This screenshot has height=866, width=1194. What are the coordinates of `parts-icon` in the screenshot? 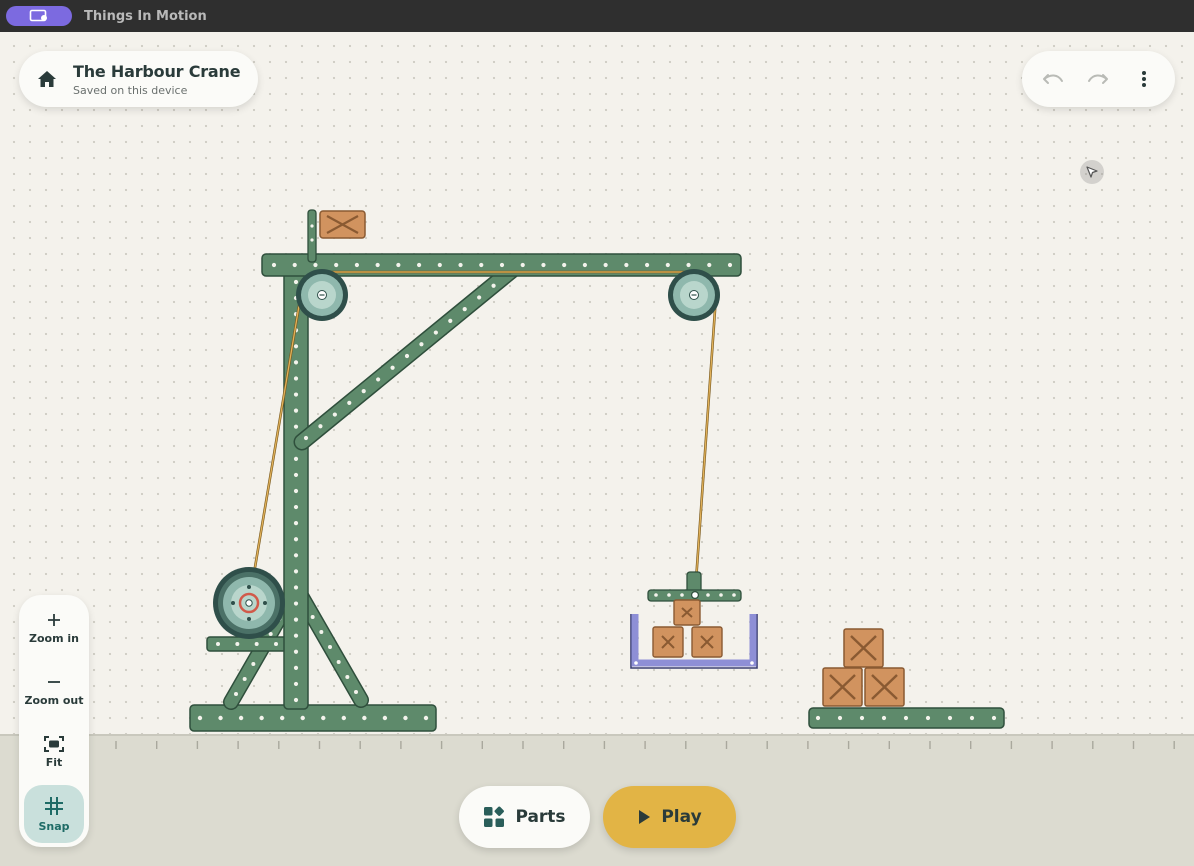 It's located at (494, 816).